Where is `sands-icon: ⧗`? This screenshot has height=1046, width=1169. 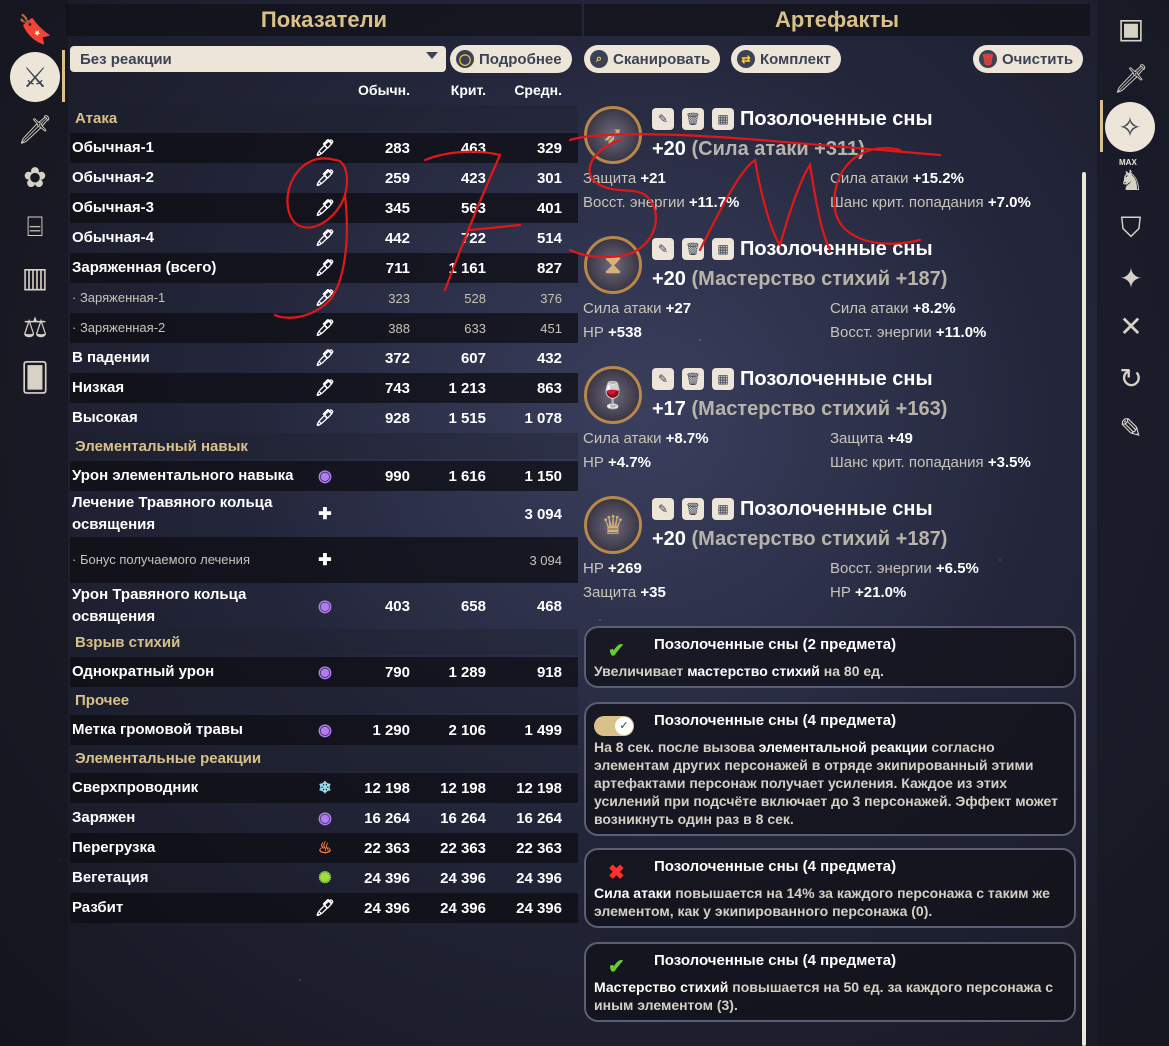 sands-icon: ⧗ is located at coordinates (613, 265).